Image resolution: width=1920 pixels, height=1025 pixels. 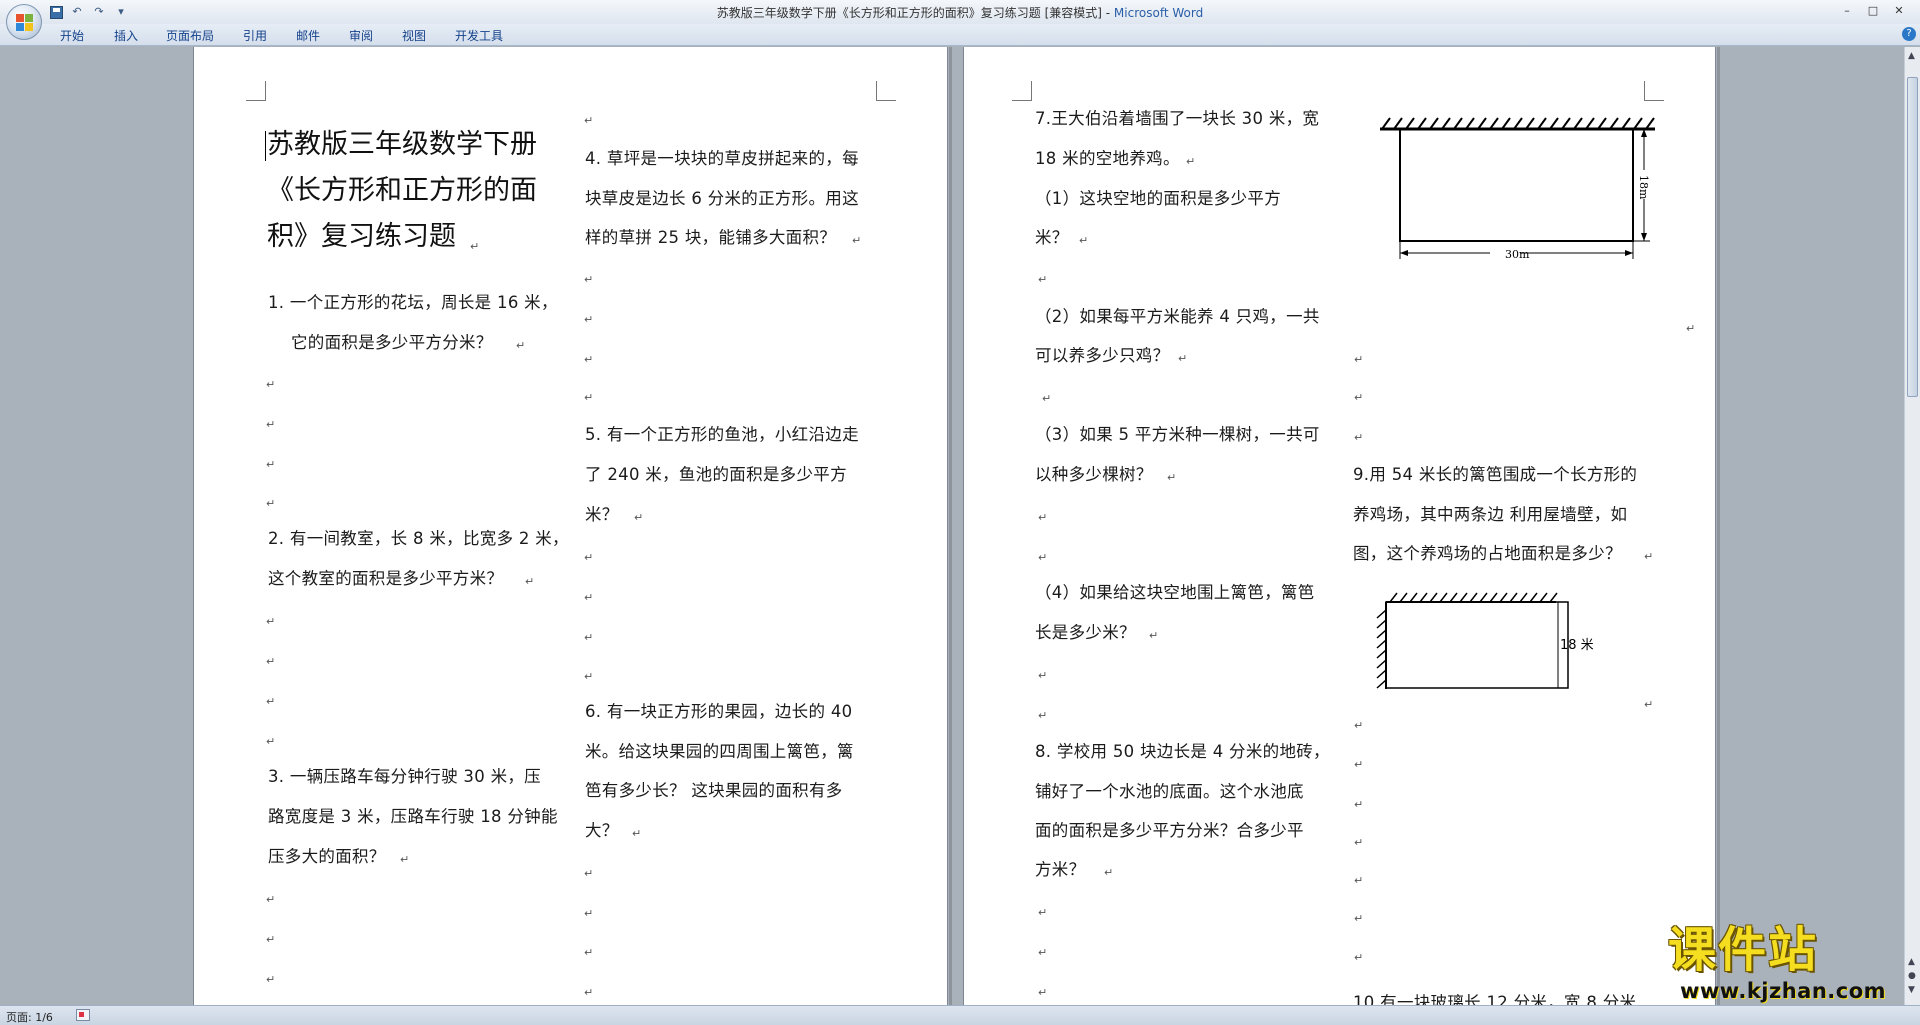 I want to click on question-text: 长是多少米？, so click(x=1085, y=633).